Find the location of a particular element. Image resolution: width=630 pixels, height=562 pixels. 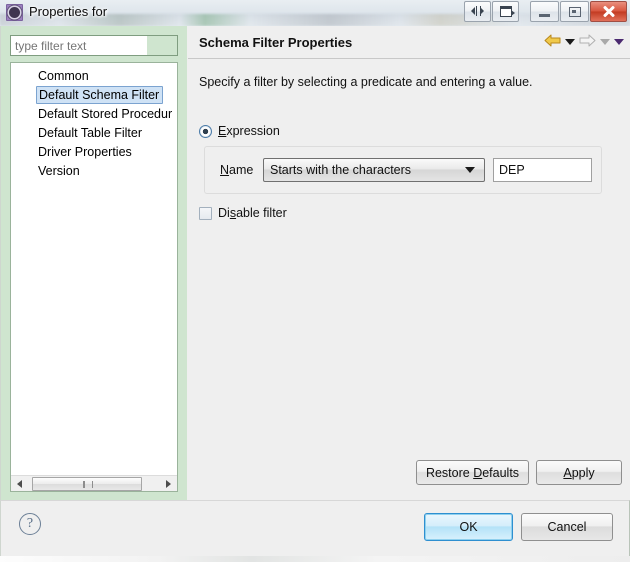

chevron-down-icon is located at coordinates (470, 170).